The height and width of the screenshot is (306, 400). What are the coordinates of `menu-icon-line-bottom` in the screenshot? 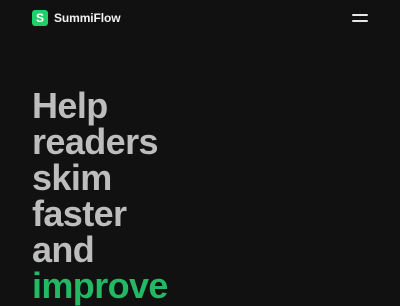 It's located at (360, 21).